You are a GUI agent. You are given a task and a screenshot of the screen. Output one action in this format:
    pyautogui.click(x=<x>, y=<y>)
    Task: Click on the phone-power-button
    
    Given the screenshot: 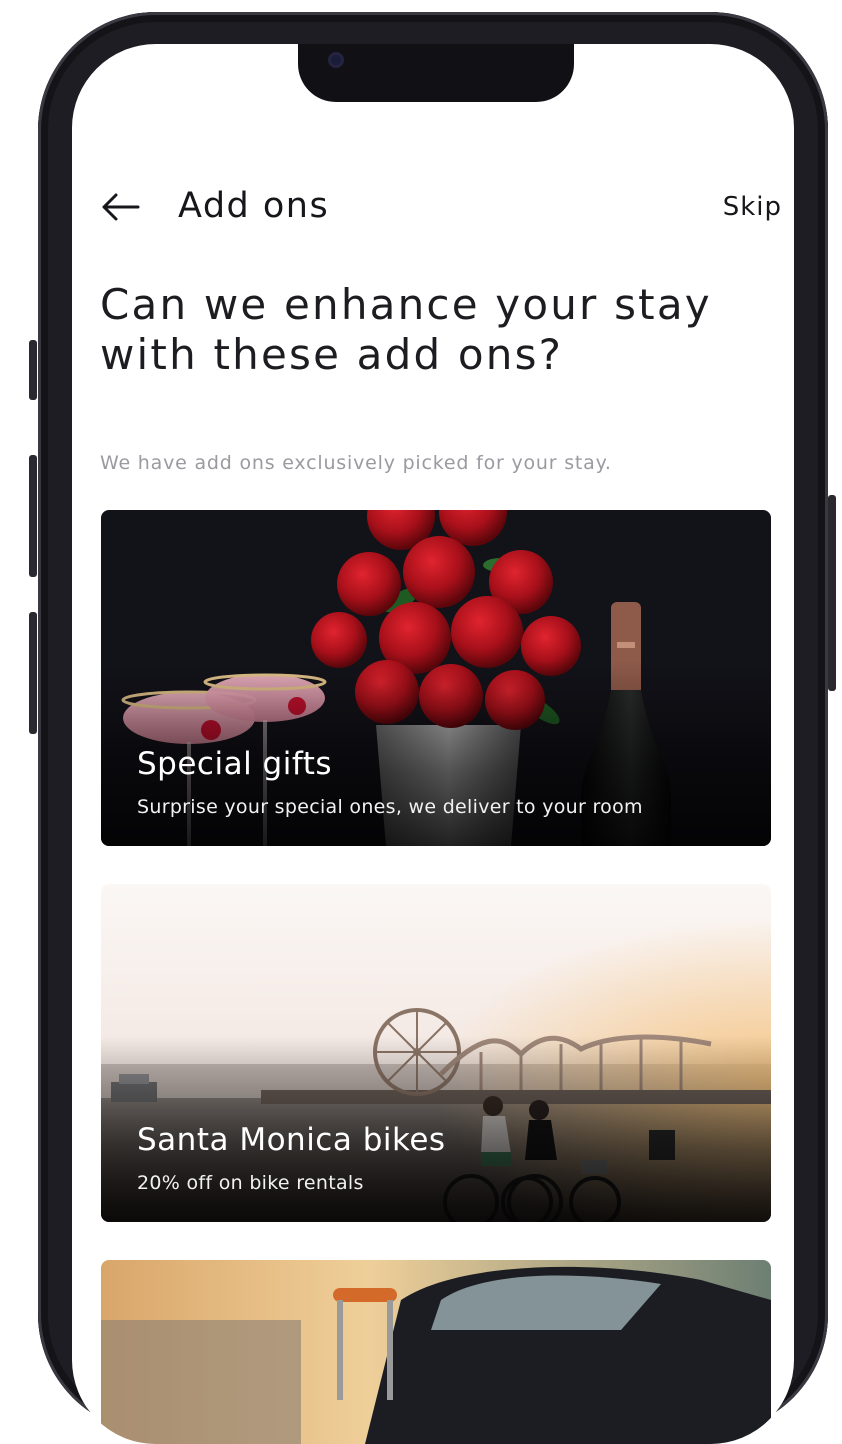 What is the action you would take?
    pyautogui.click(x=832, y=593)
    